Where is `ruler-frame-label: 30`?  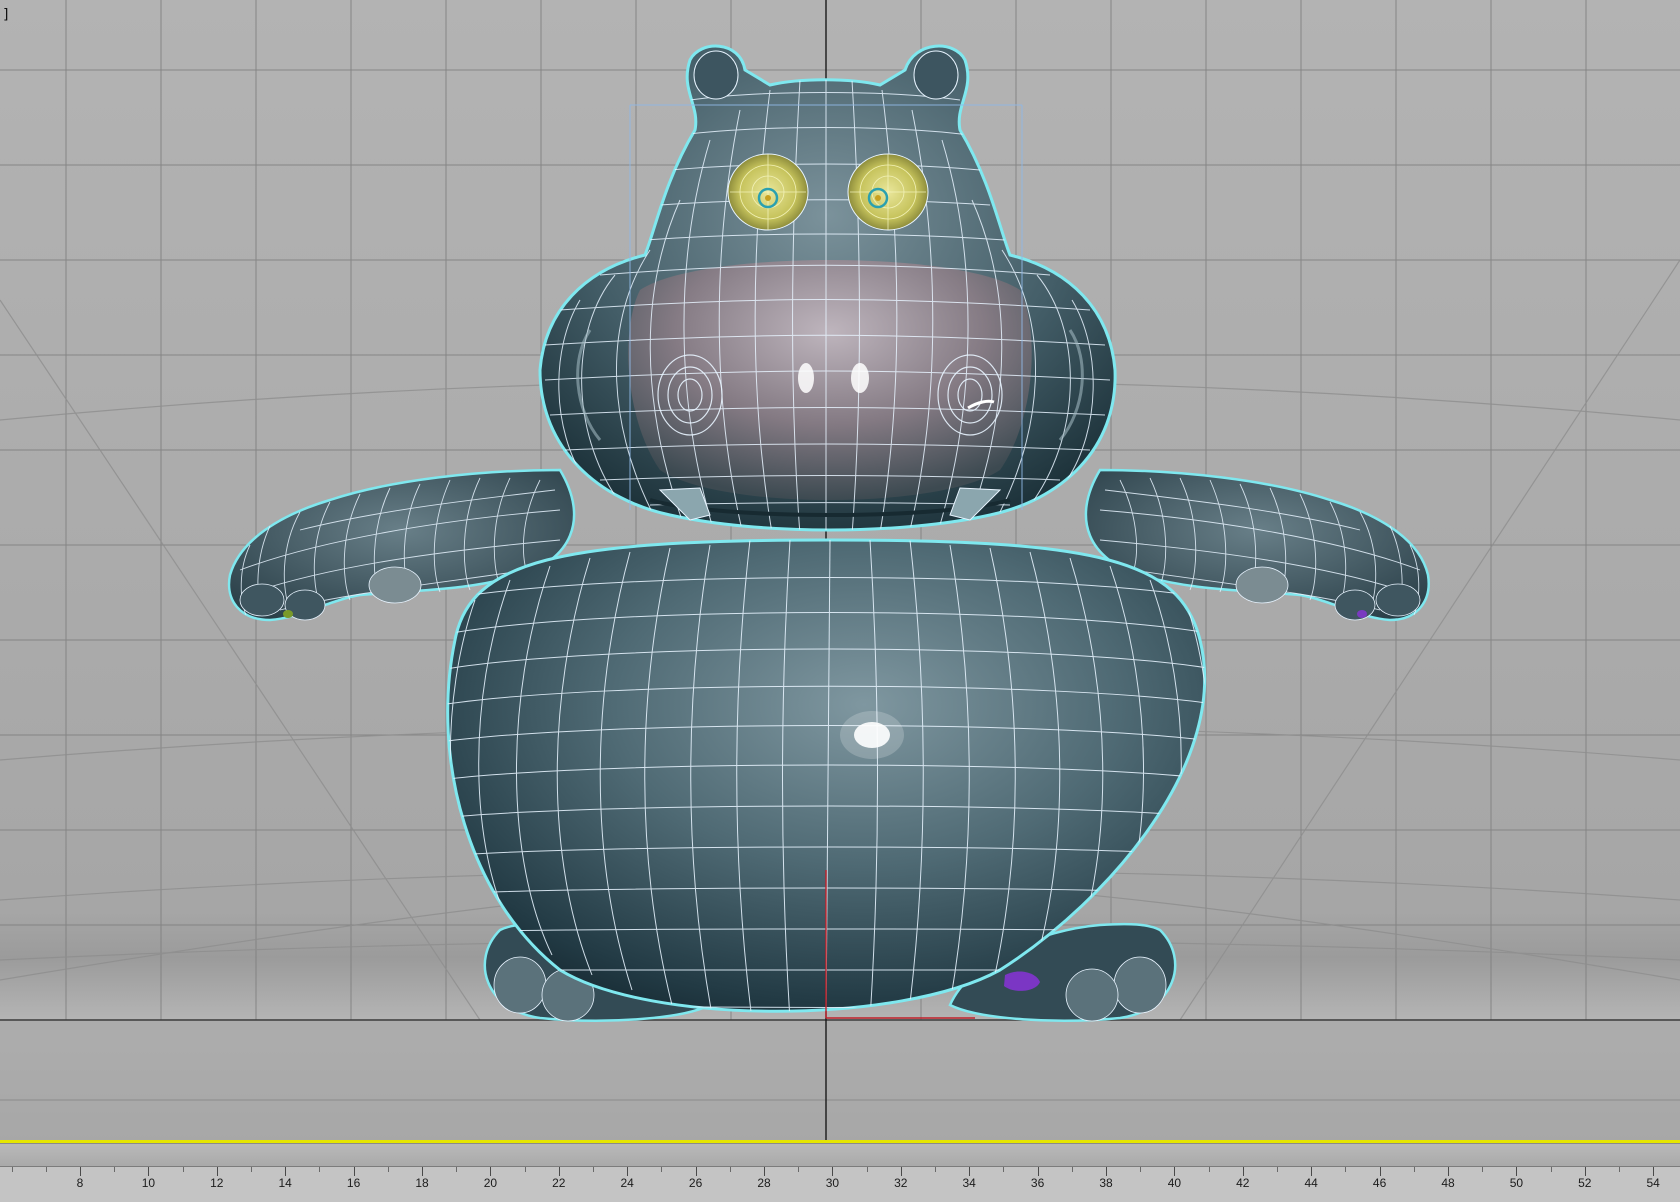
ruler-frame-label: 30 is located at coordinates (832, 1183).